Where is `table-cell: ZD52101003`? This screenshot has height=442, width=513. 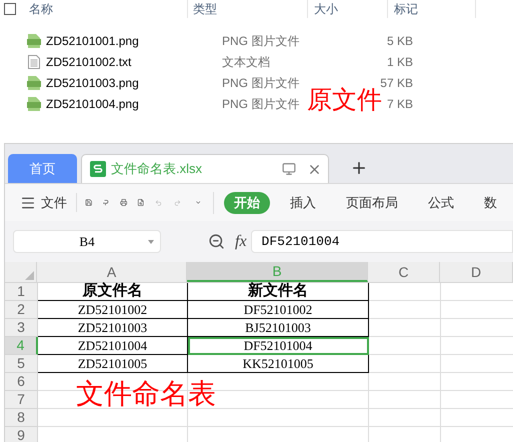
table-cell: ZD52101003 is located at coordinates (113, 328).